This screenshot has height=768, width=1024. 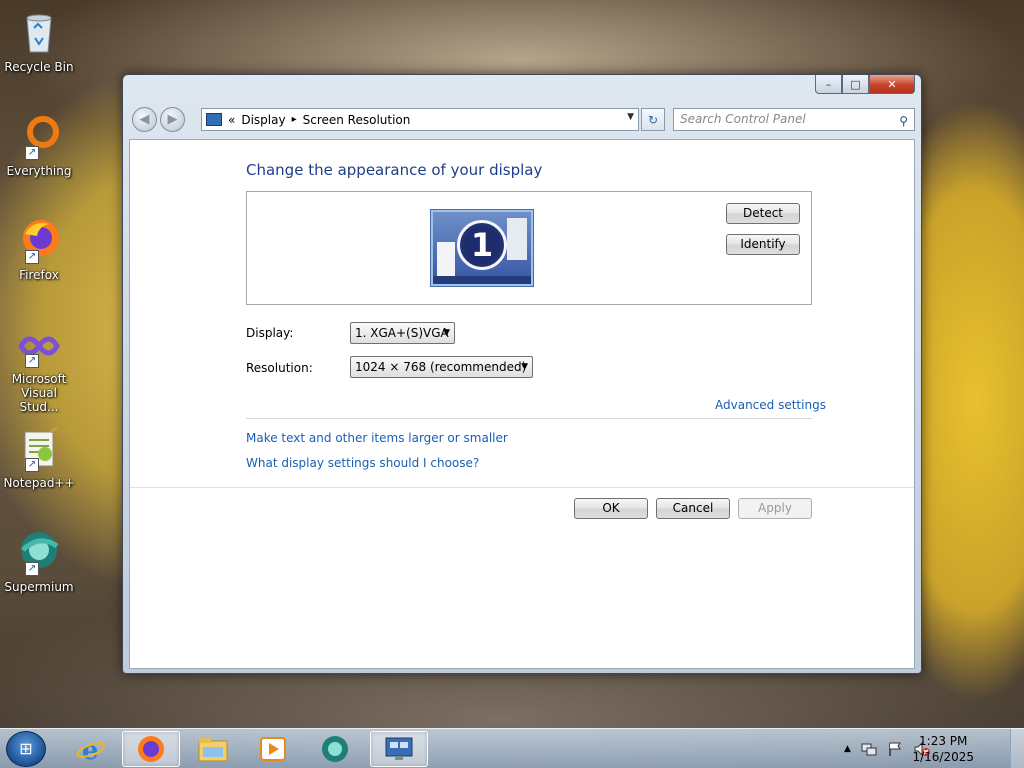 I want to click on desktop-icon-label: Supermium, so click(x=39, y=587).